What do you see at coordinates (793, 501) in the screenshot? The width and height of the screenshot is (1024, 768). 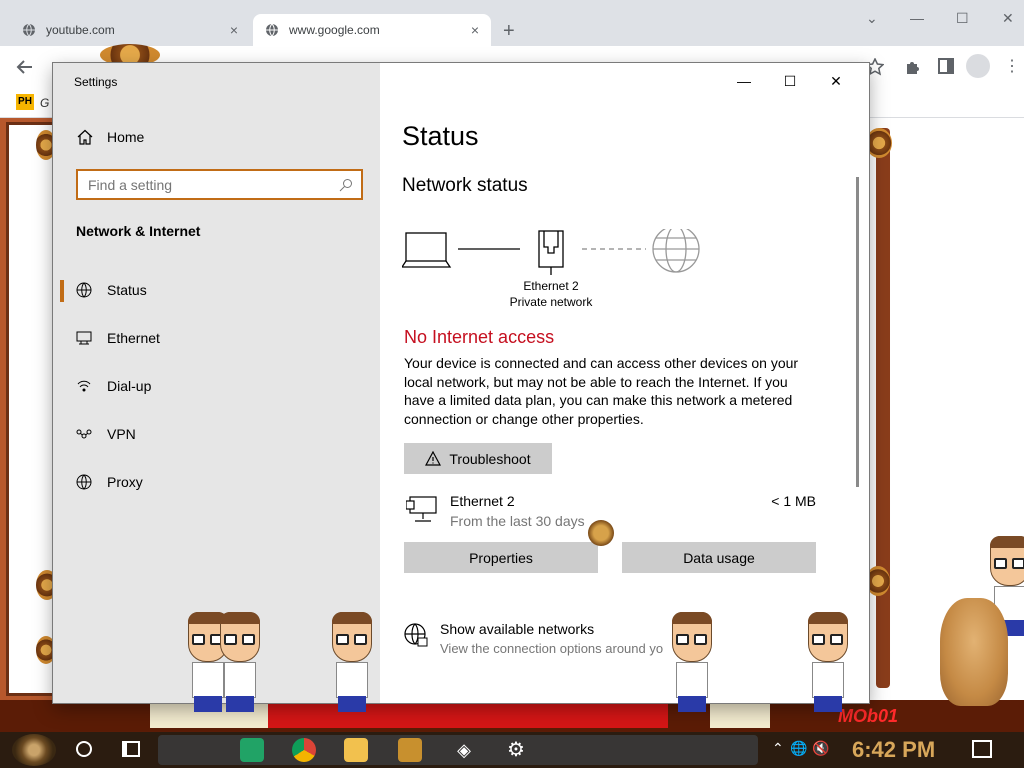 I see `connection-usage: < 1 MB` at bounding box center [793, 501].